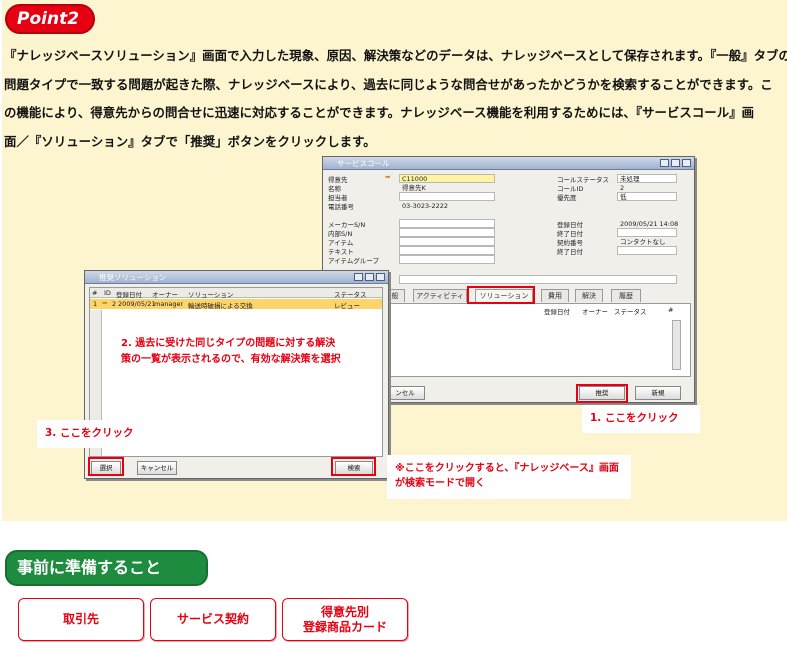  I want to click on call-status-select: 未処理, so click(647, 178).